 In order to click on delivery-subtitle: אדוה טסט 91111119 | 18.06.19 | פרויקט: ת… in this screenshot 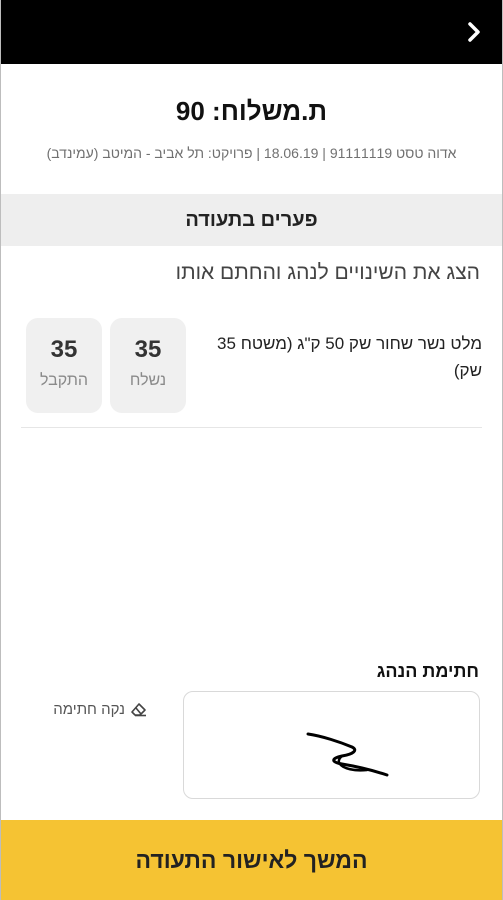, I will do `click(251, 153)`.